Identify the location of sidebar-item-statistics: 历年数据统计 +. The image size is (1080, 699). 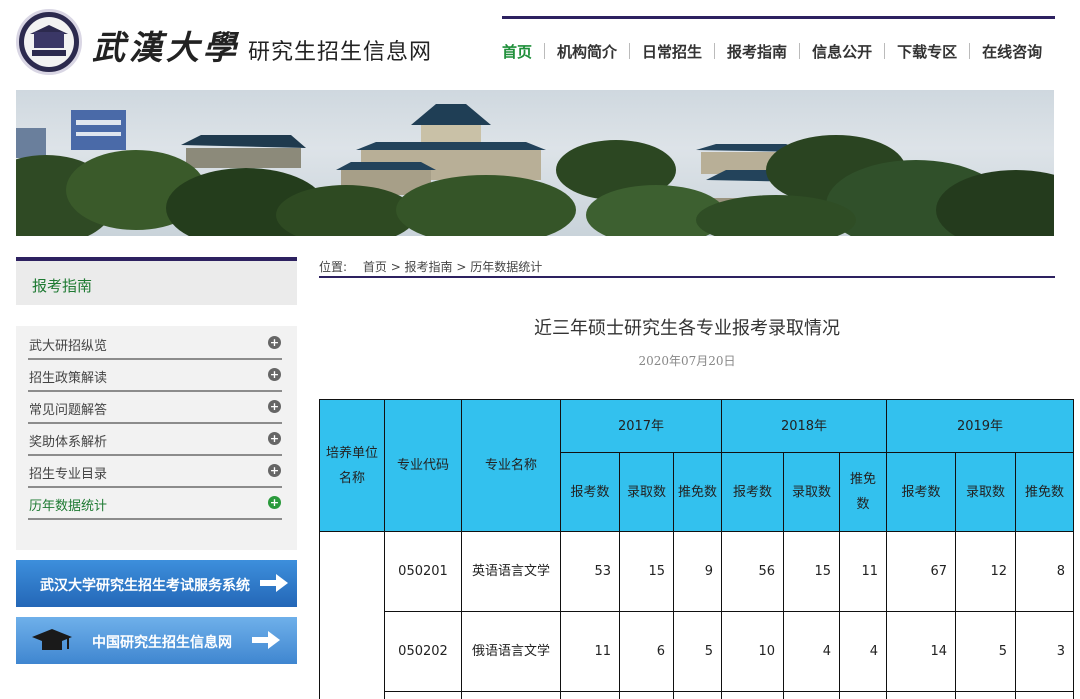
(155, 504).